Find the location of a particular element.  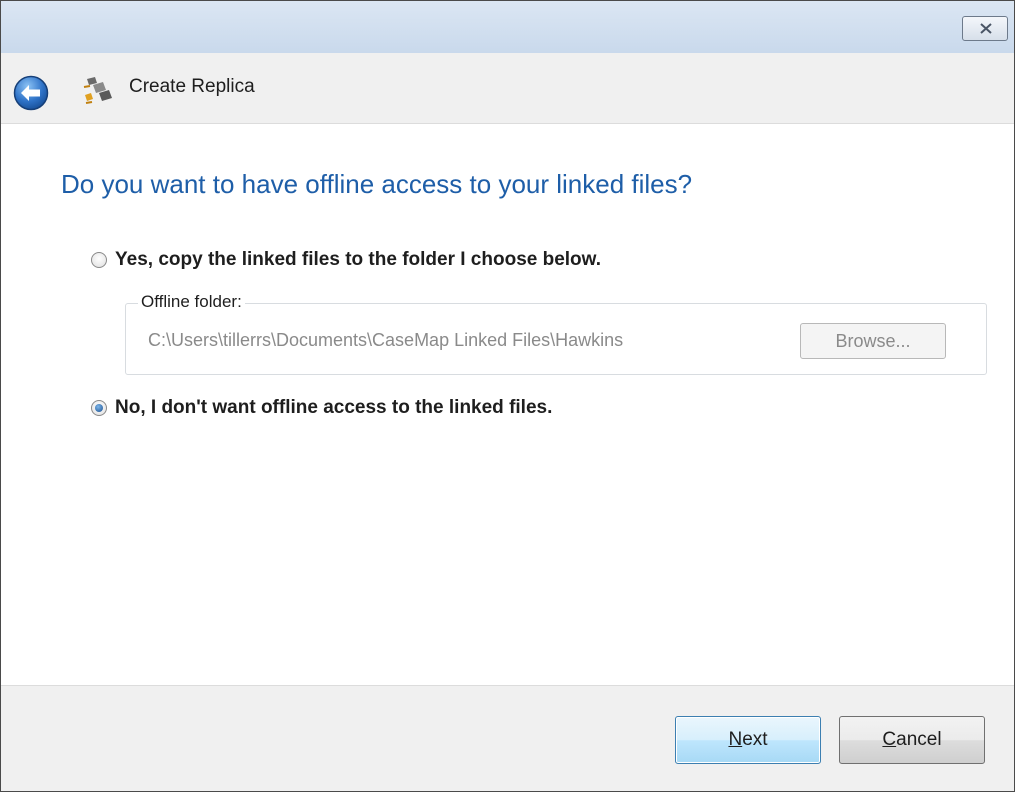

cancel-button: Cancel is located at coordinates (912, 740).